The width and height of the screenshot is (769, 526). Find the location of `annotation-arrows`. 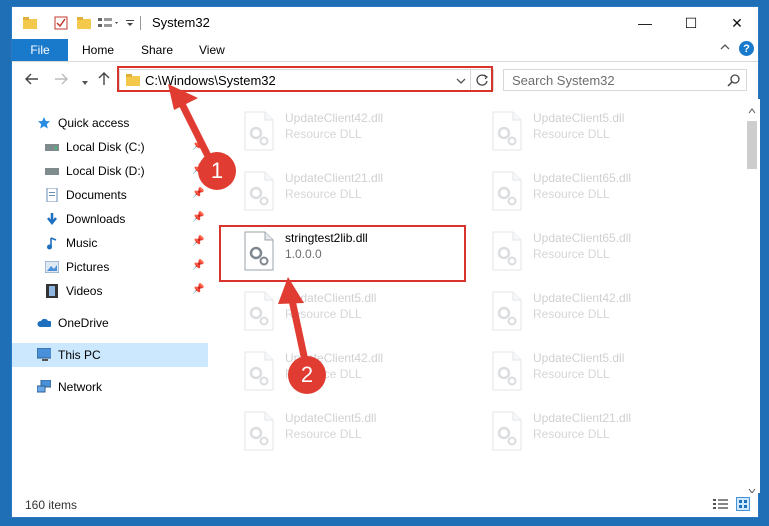

annotation-arrows is located at coordinates (238, 222).